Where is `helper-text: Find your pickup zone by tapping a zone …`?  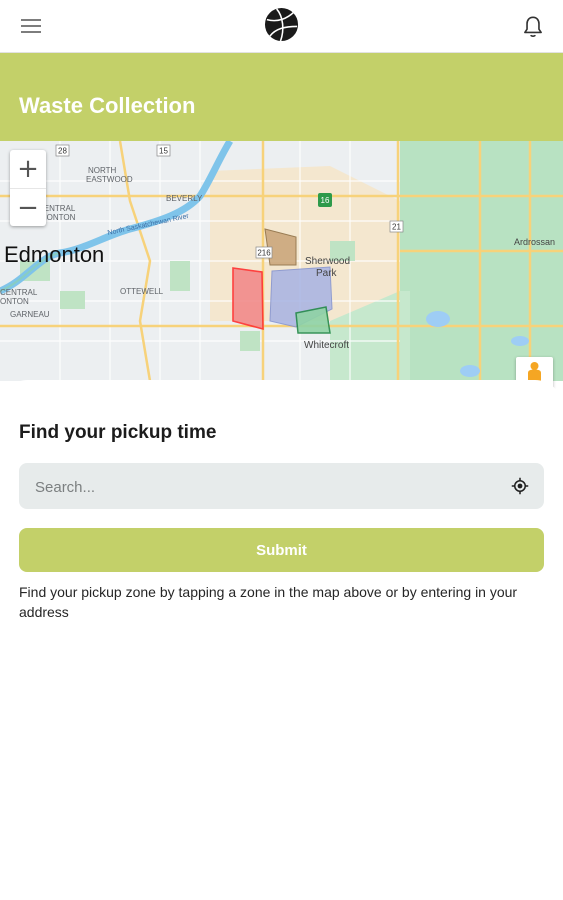 helper-text: Find your pickup zone by tapping a zone … is located at coordinates (268, 602).